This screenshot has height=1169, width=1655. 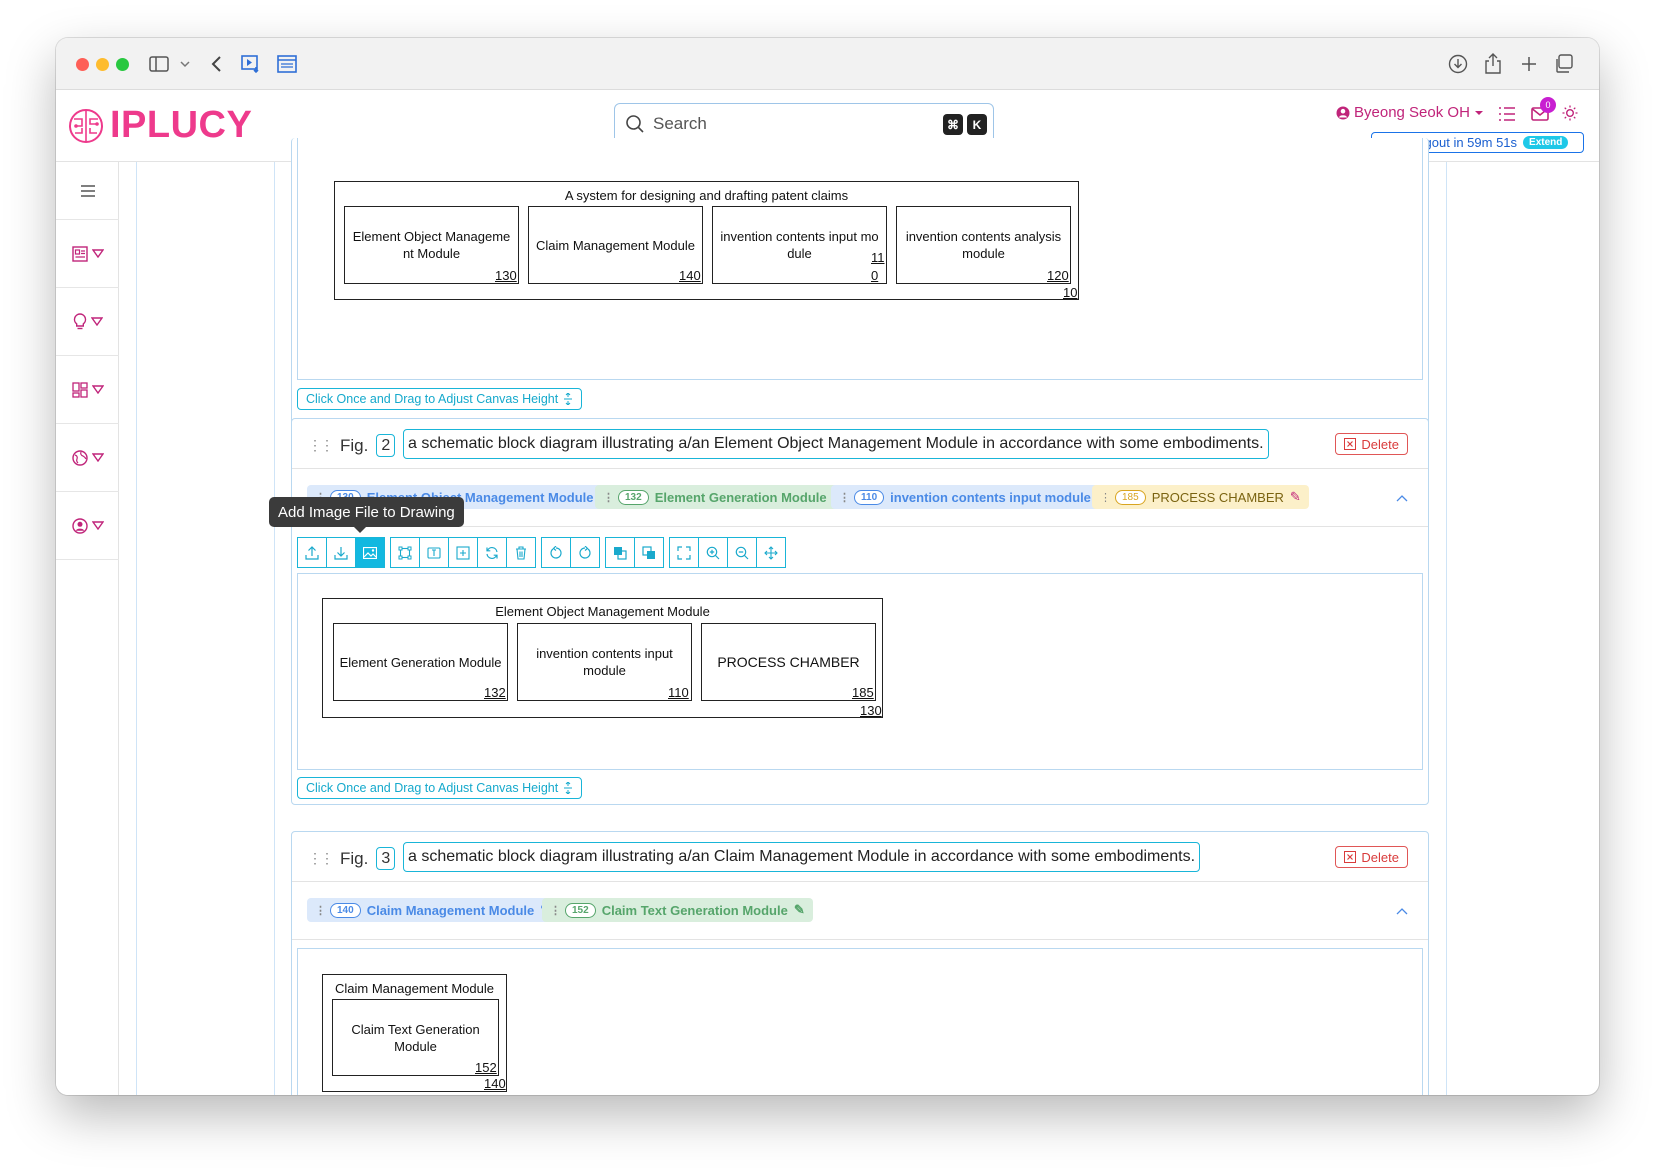 I want to click on diagram-block: invention contents input mo dule, so click(x=799, y=245).